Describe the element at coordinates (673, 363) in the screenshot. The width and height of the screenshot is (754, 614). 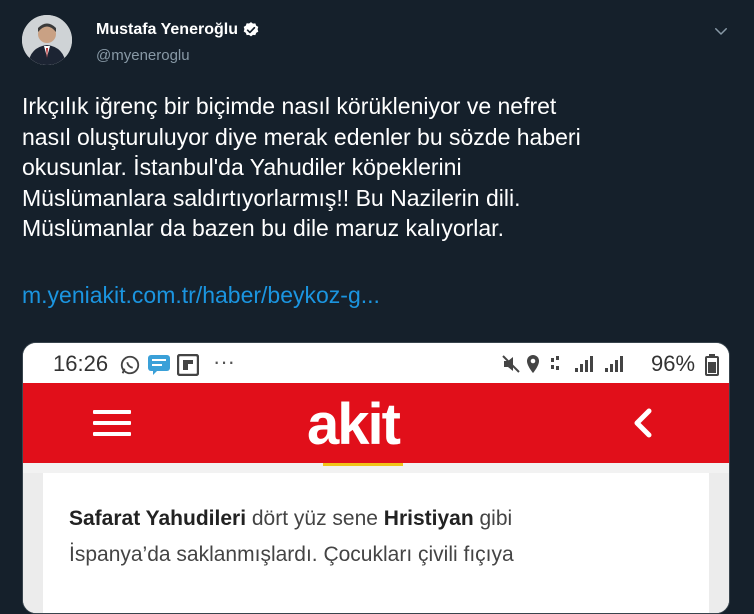
I see `battery-percent: 96%` at that location.